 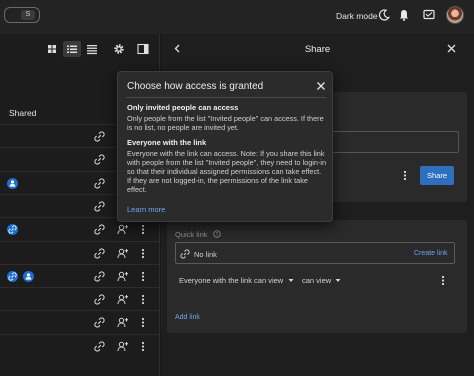 What do you see at coordinates (437, 175) in the screenshot?
I see `share-button: Share` at bounding box center [437, 175].